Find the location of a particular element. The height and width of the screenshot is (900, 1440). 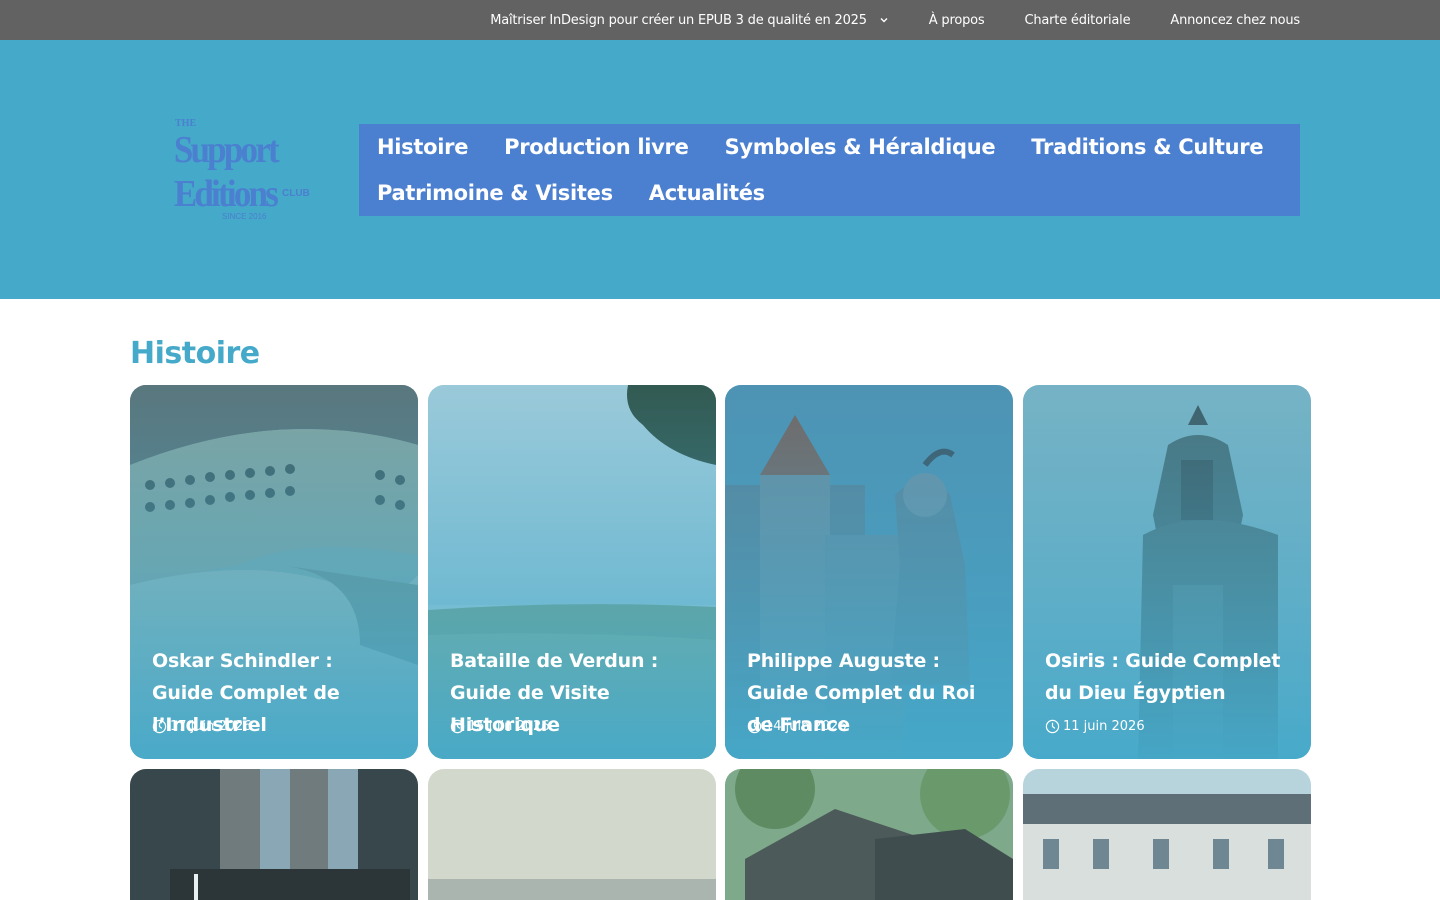

svg-text: CLUB is located at coordinates (296, 193).